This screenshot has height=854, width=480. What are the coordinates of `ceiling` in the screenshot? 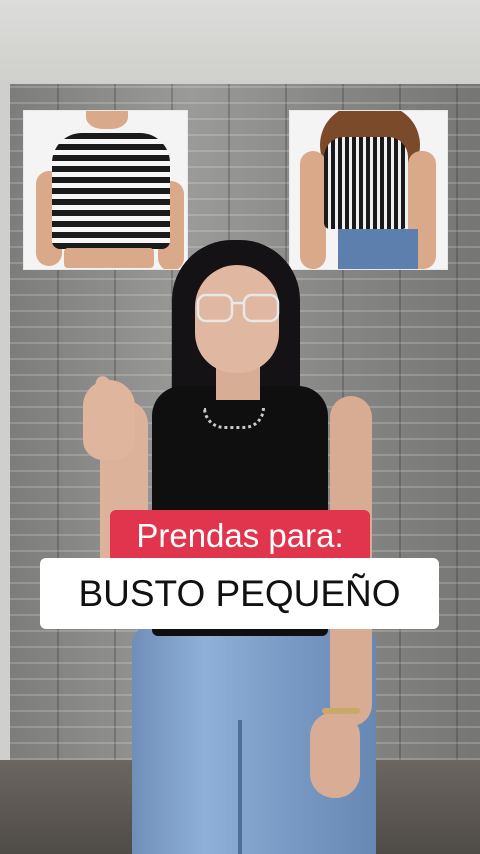 It's located at (240, 42).